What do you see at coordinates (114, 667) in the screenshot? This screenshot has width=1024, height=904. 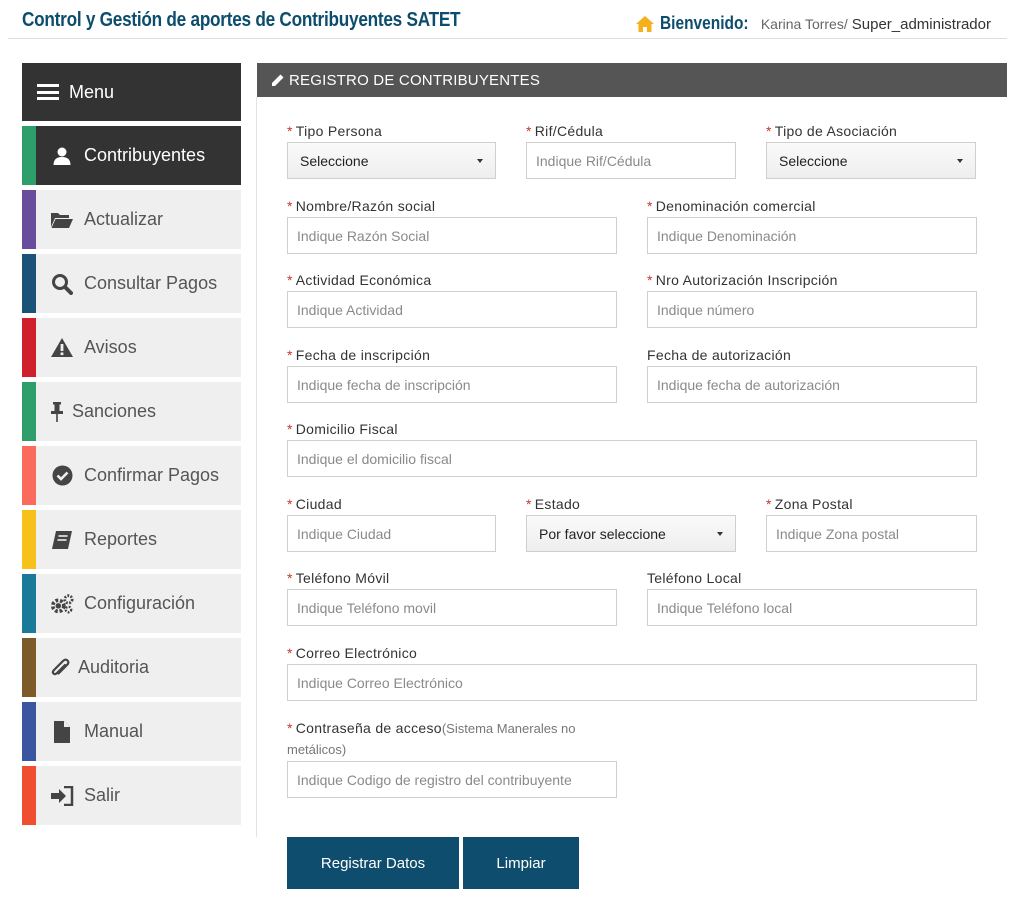 I see `sidebar-item-label: Auditoria` at bounding box center [114, 667].